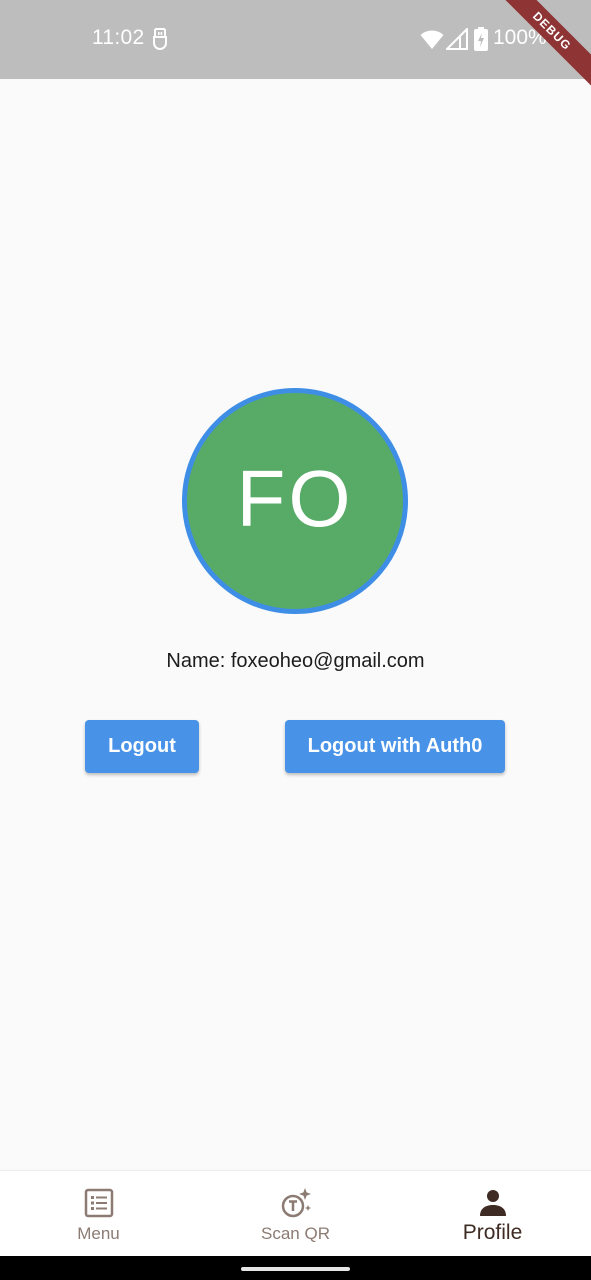 This screenshot has width=591, height=1280. What do you see at coordinates (98, 1203) in the screenshot?
I see `menu-list-icon` at bounding box center [98, 1203].